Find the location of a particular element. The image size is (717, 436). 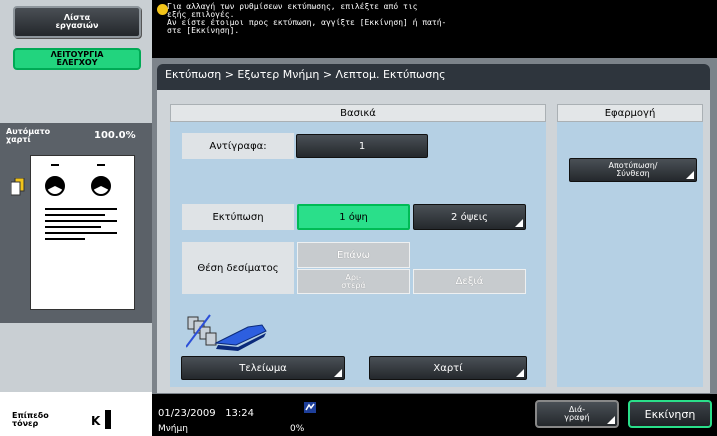

finishing-button: Τελείωμα is located at coordinates (263, 368).